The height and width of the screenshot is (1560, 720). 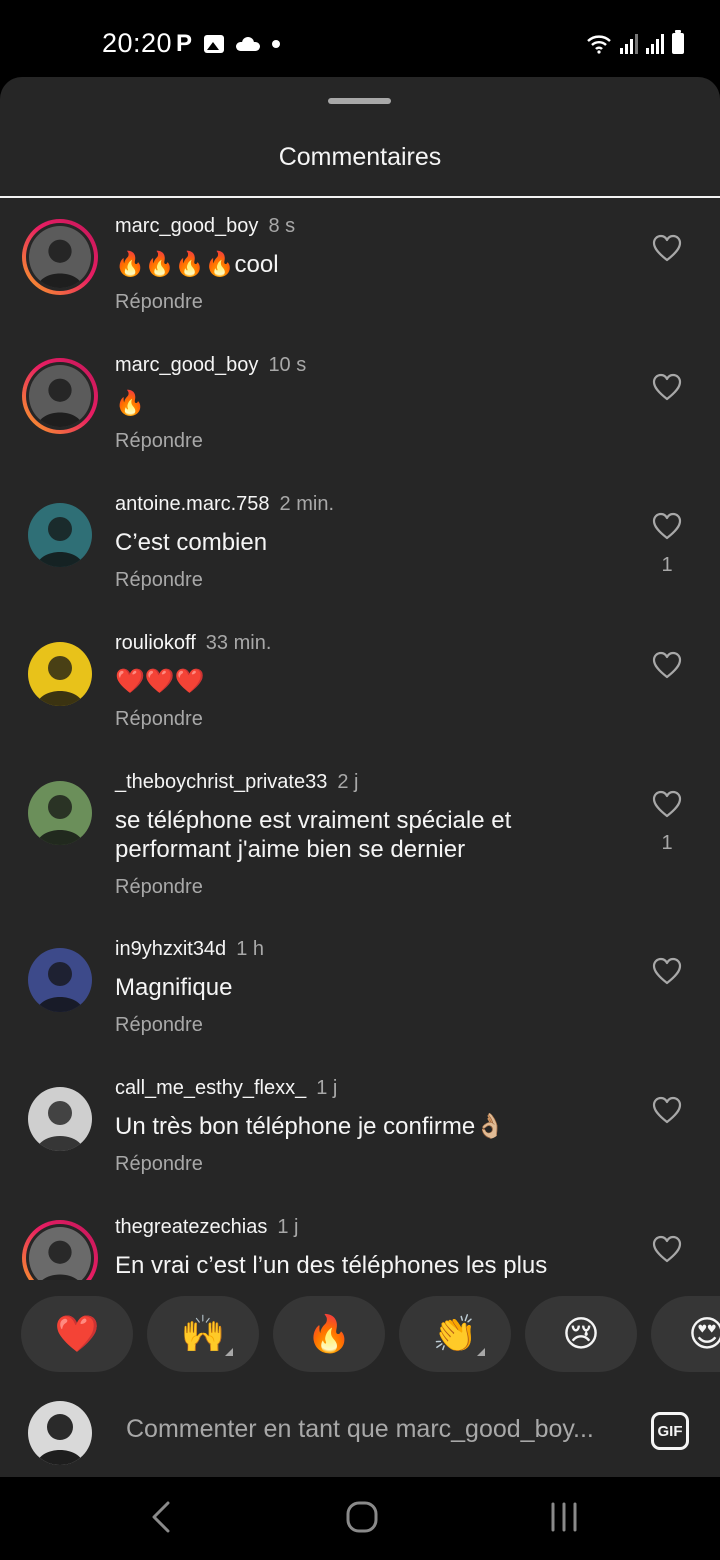 I want to click on quick-reaction-button: 🙌, so click(x=203, y=1334).